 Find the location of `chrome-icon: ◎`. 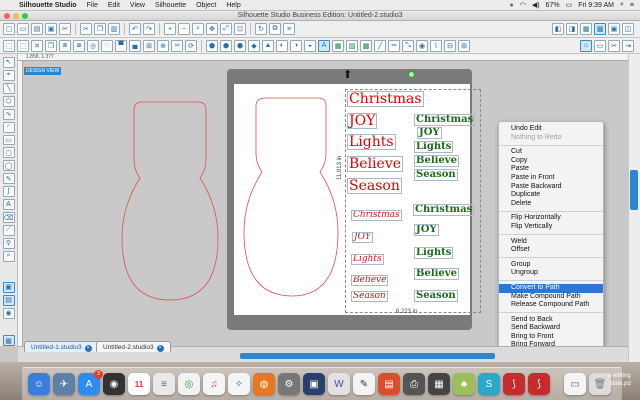

chrome-icon: ◎ is located at coordinates (189, 384).